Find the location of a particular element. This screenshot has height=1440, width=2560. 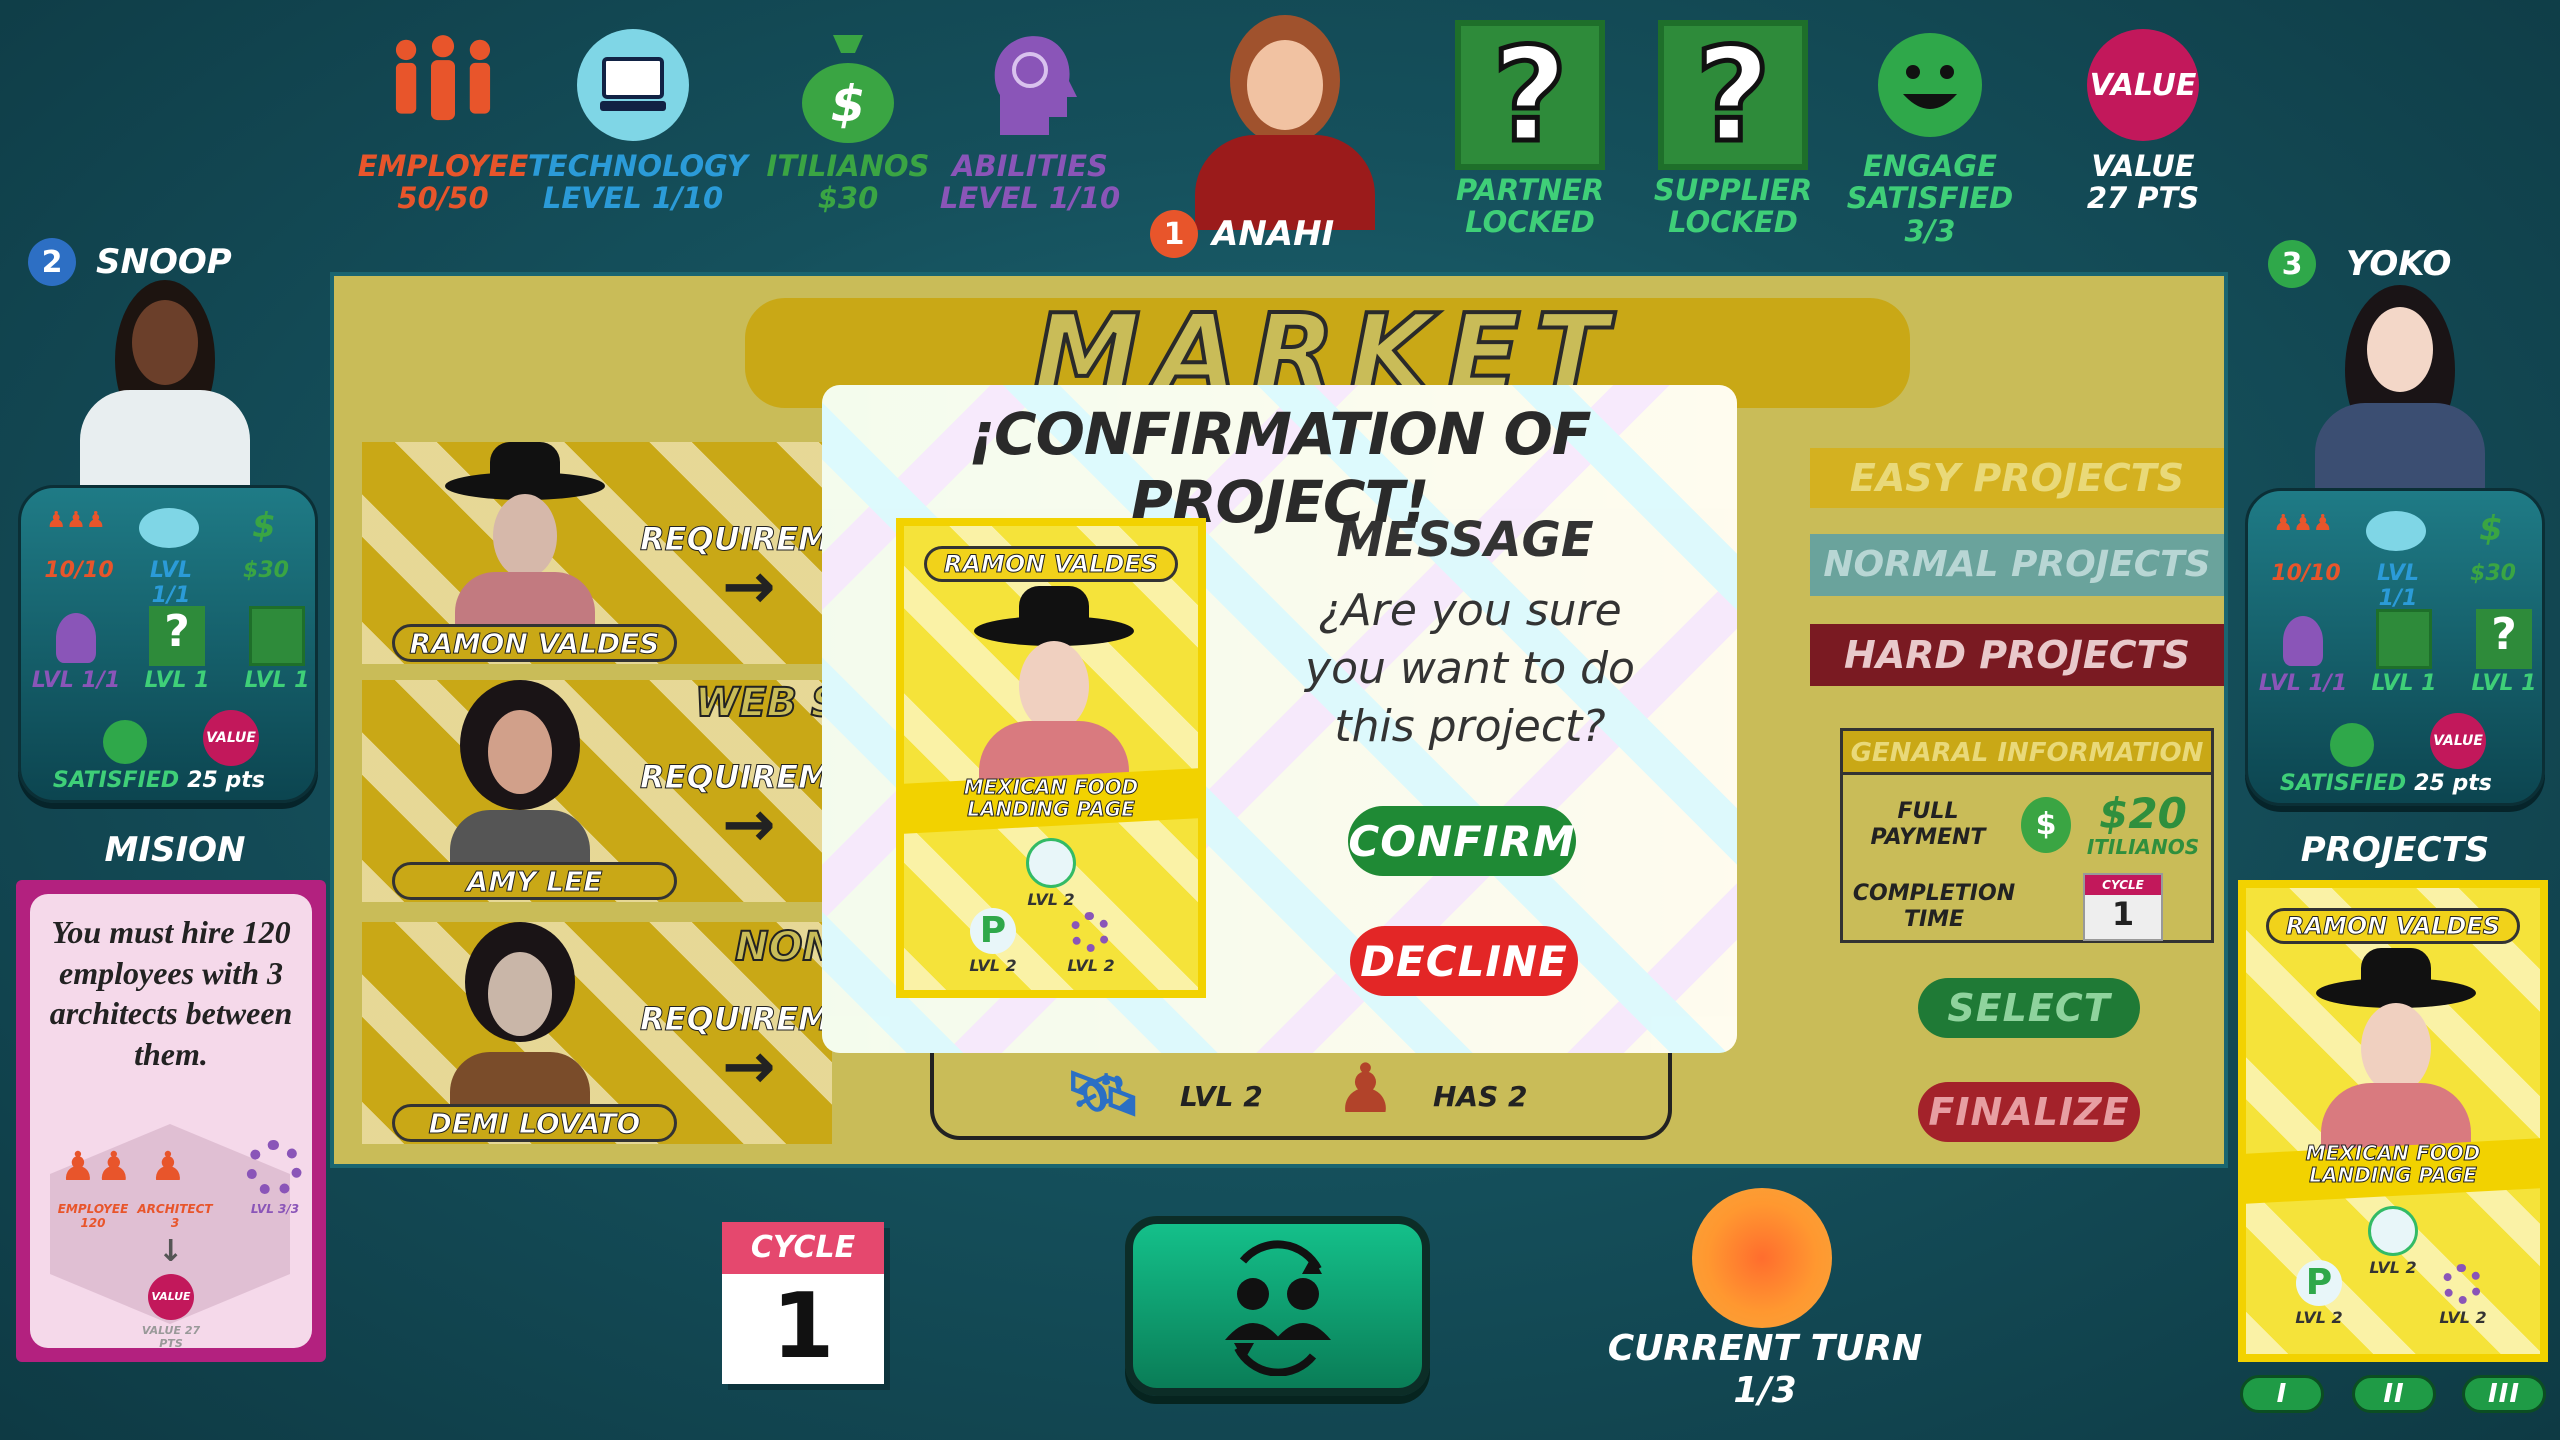

payment-currency: ITILIANOS is located at coordinates (2143, 847).